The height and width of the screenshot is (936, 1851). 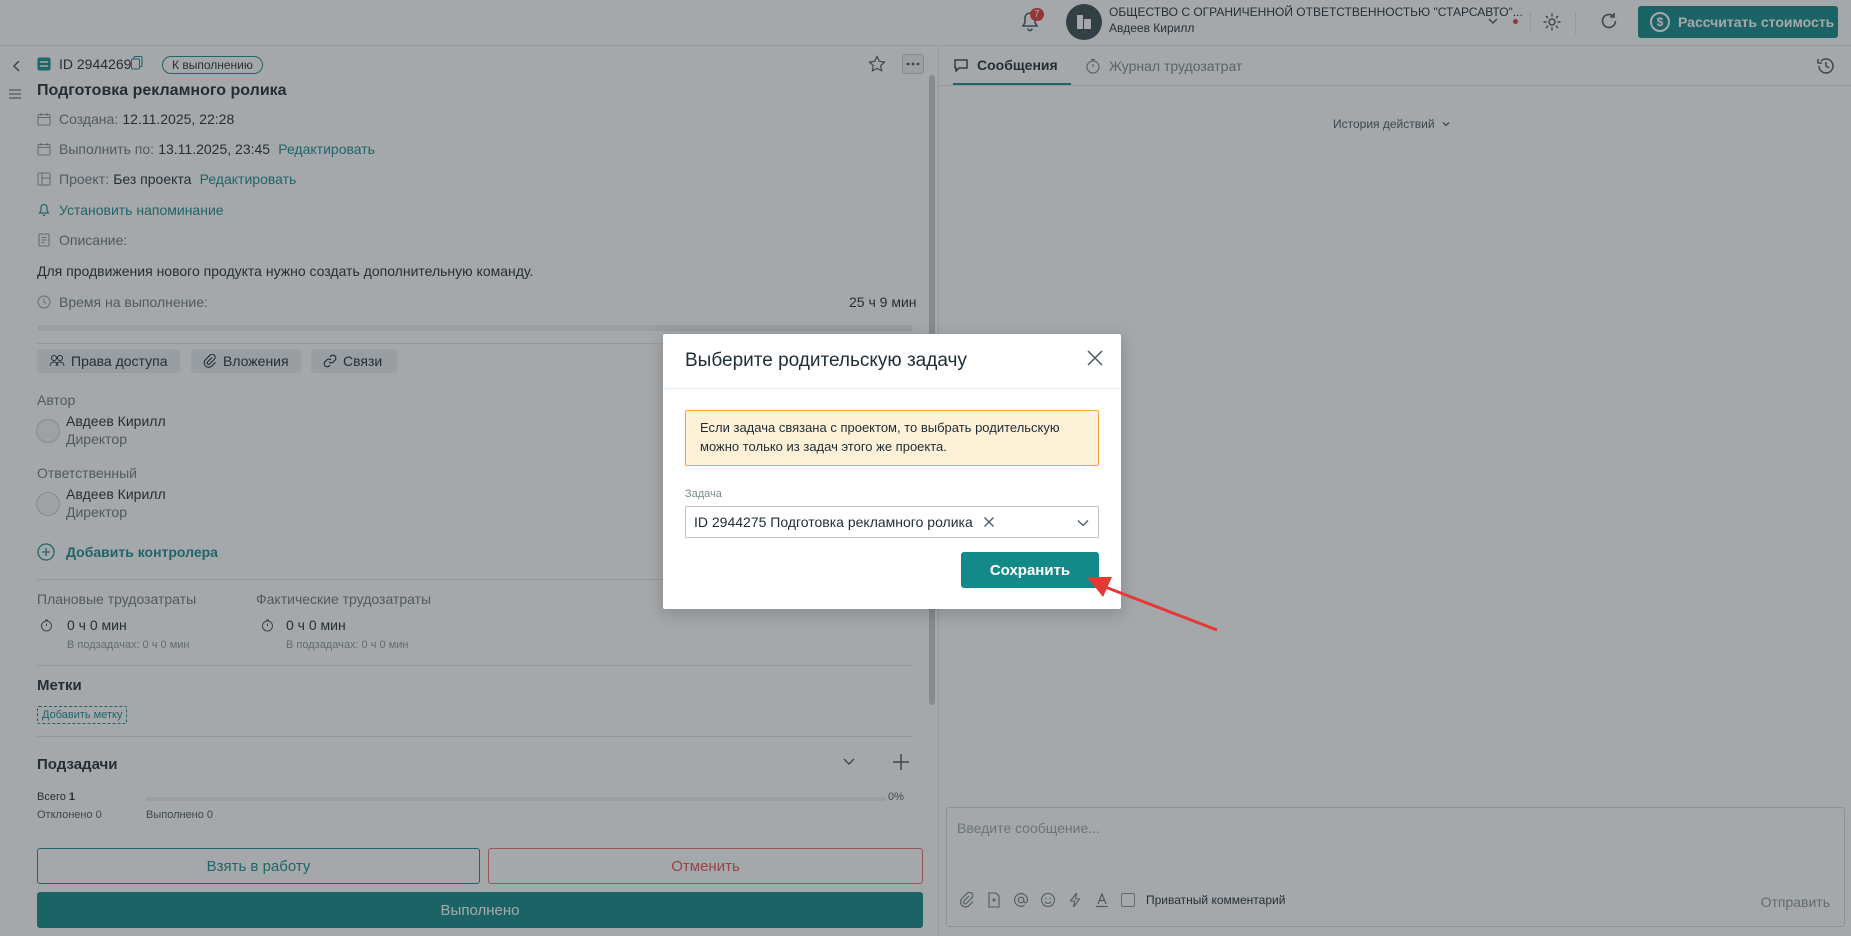 What do you see at coordinates (833, 522) in the screenshot?
I see `parent-task-value: ID 2944275 Подготовка рекламного ролика` at bounding box center [833, 522].